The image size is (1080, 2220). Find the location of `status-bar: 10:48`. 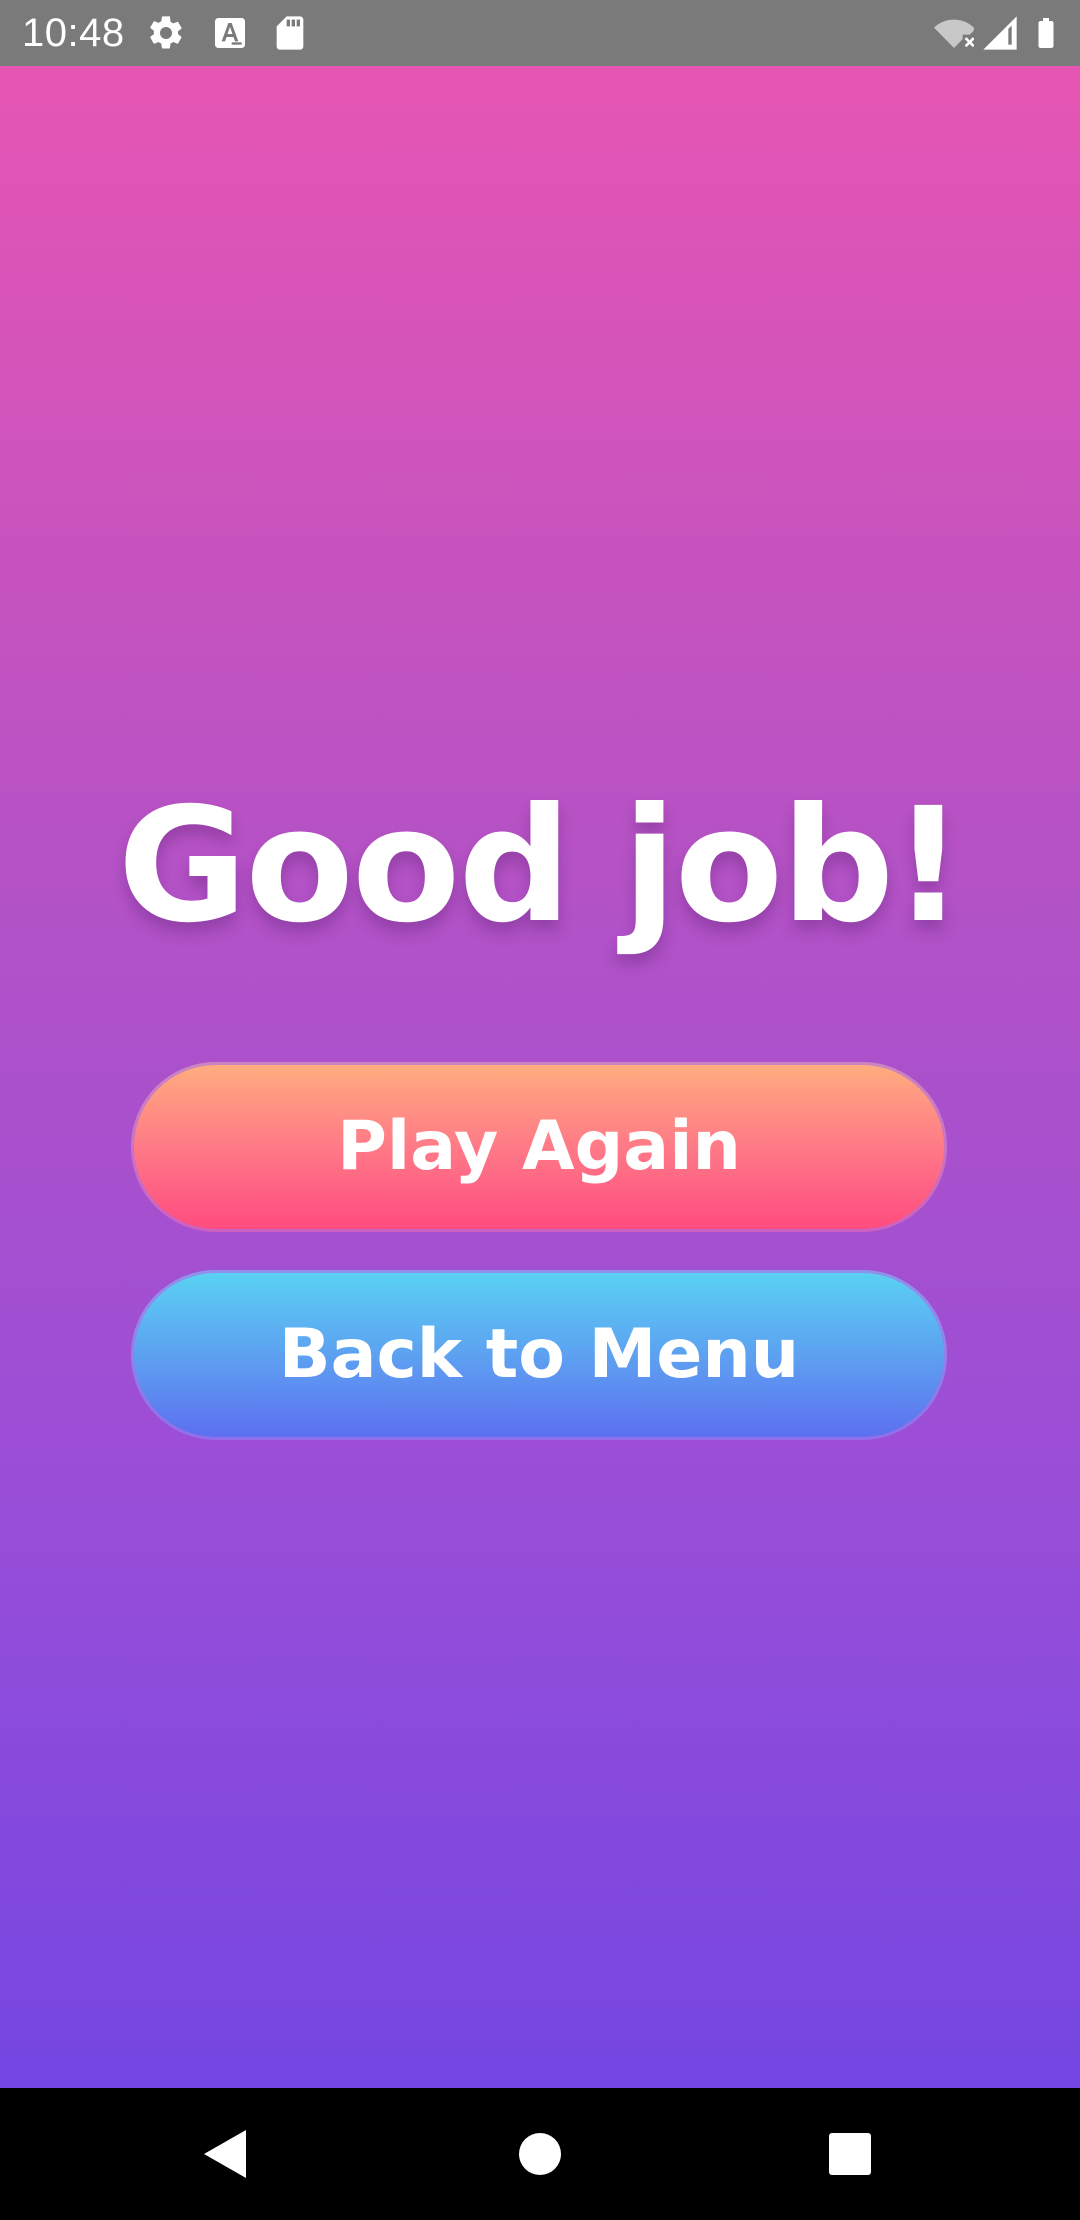

status-bar: 10:48 is located at coordinates (540, 33).